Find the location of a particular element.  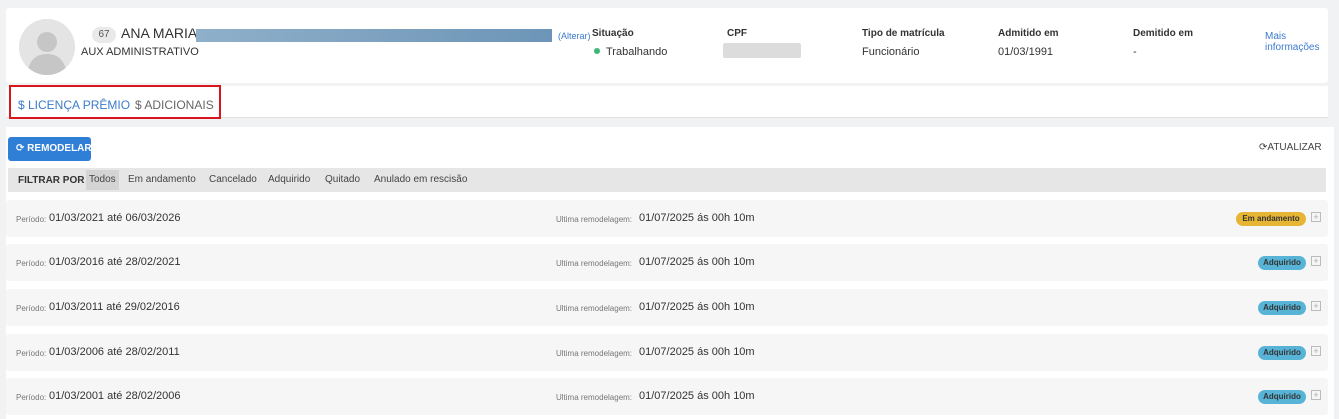

situacao-value: Trabalhando is located at coordinates (630, 52).